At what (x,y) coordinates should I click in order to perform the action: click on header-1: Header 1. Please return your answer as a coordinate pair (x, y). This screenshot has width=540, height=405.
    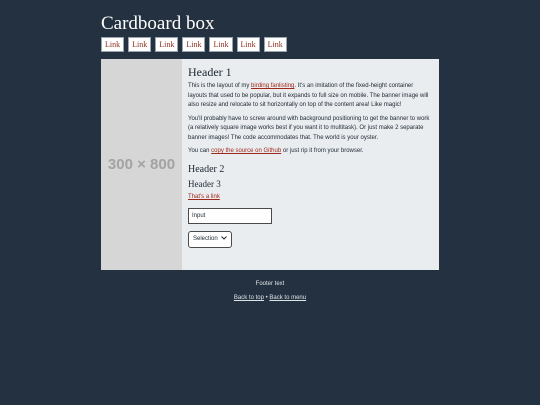
    Looking at the image, I should click on (210, 72).